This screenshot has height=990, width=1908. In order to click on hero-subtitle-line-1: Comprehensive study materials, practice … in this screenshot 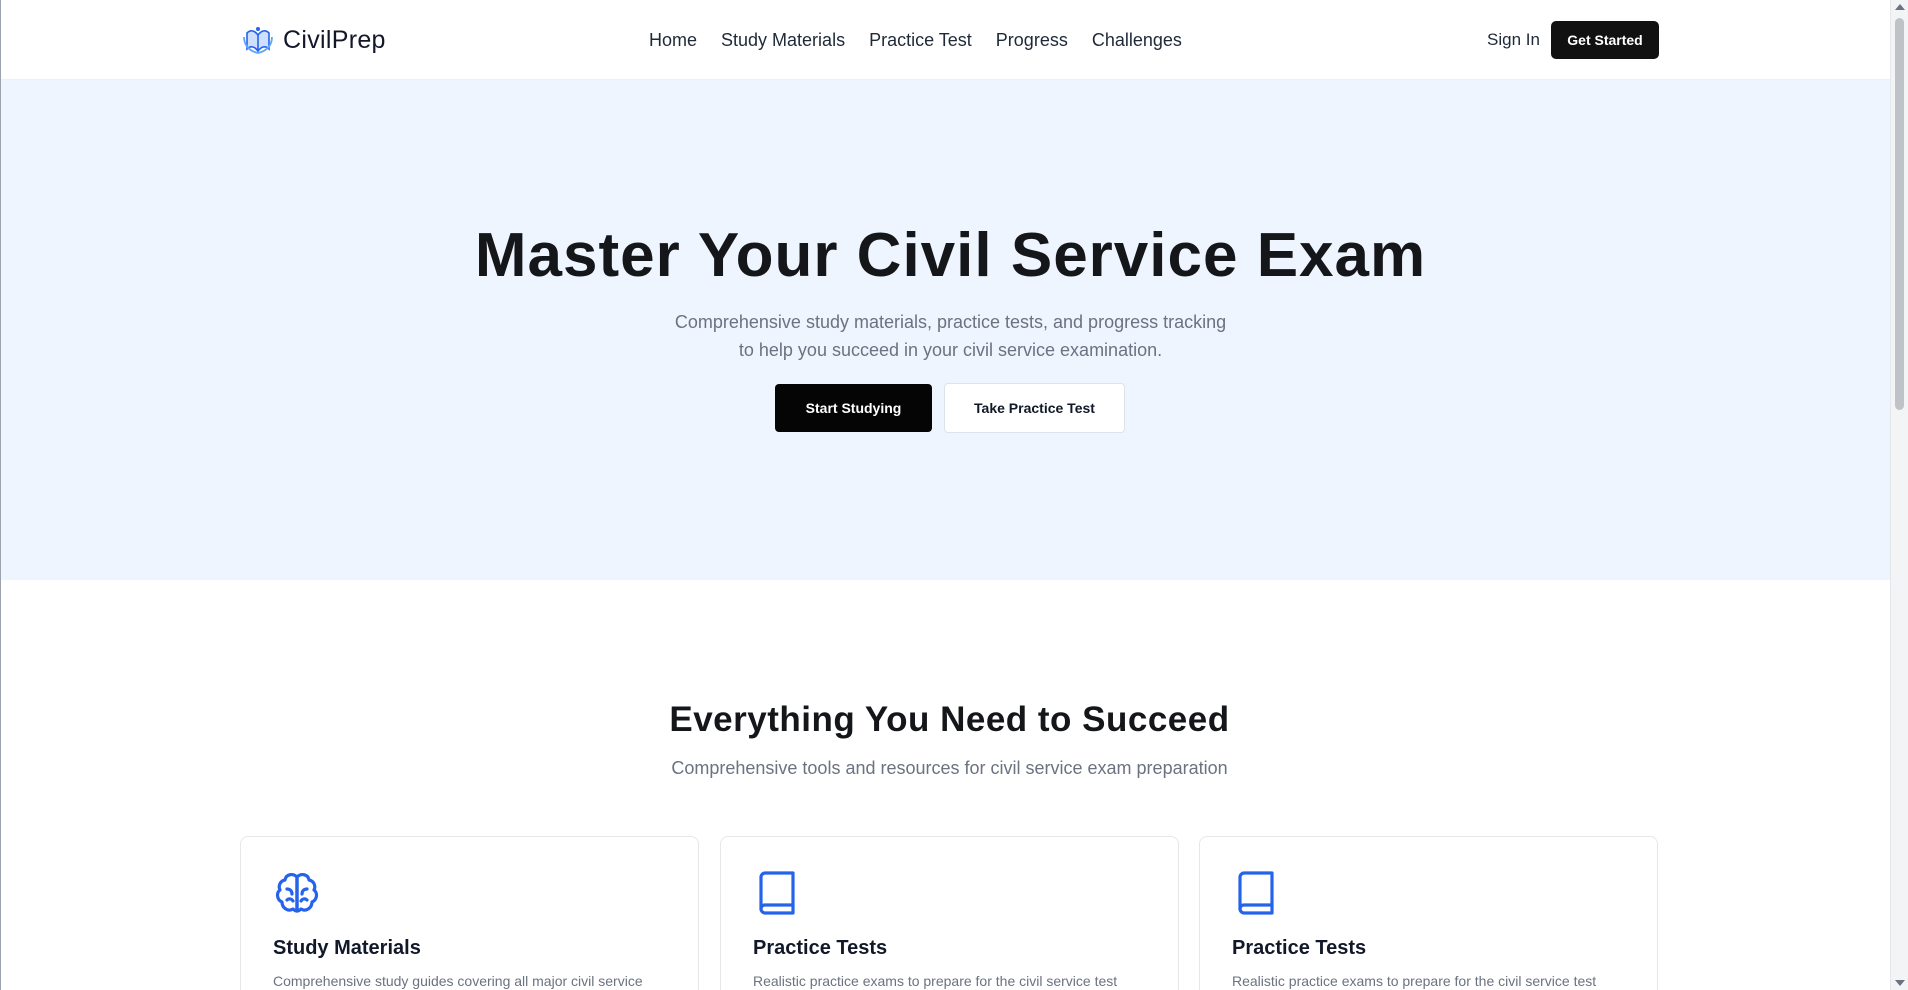, I will do `click(950, 322)`.